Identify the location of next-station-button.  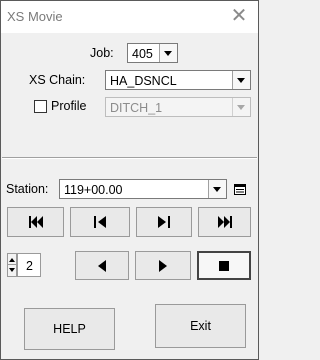
(164, 222).